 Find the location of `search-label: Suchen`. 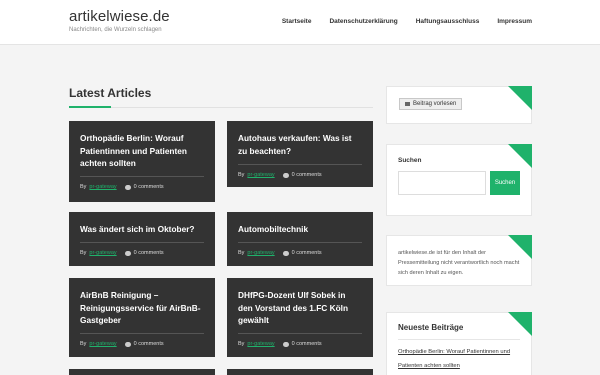

search-label: Suchen is located at coordinates (410, 160).